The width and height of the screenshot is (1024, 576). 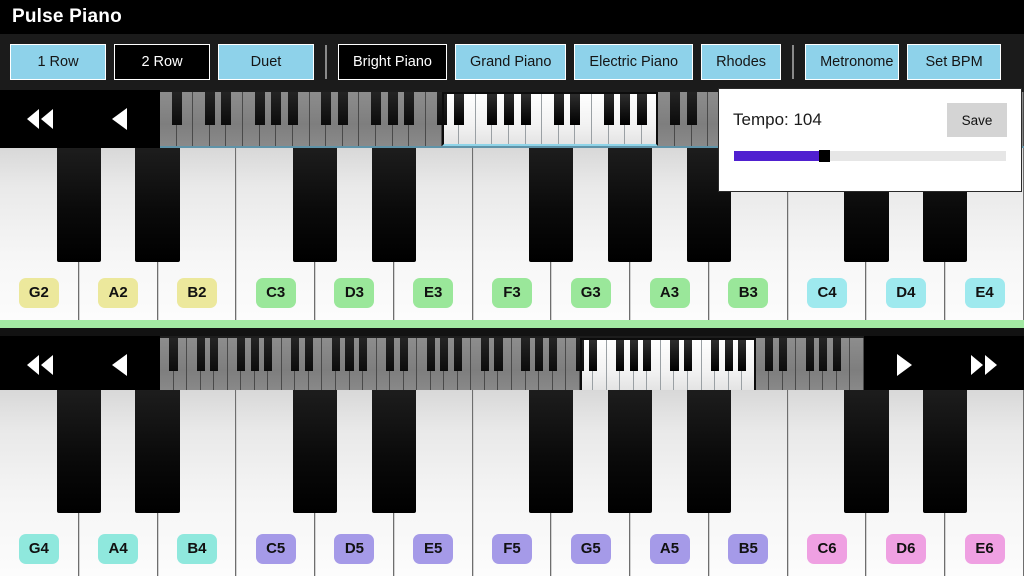 What do you see at coordinates (904, 365) in the screenshot?
I see `next-button` at bounding box center [904, 365].